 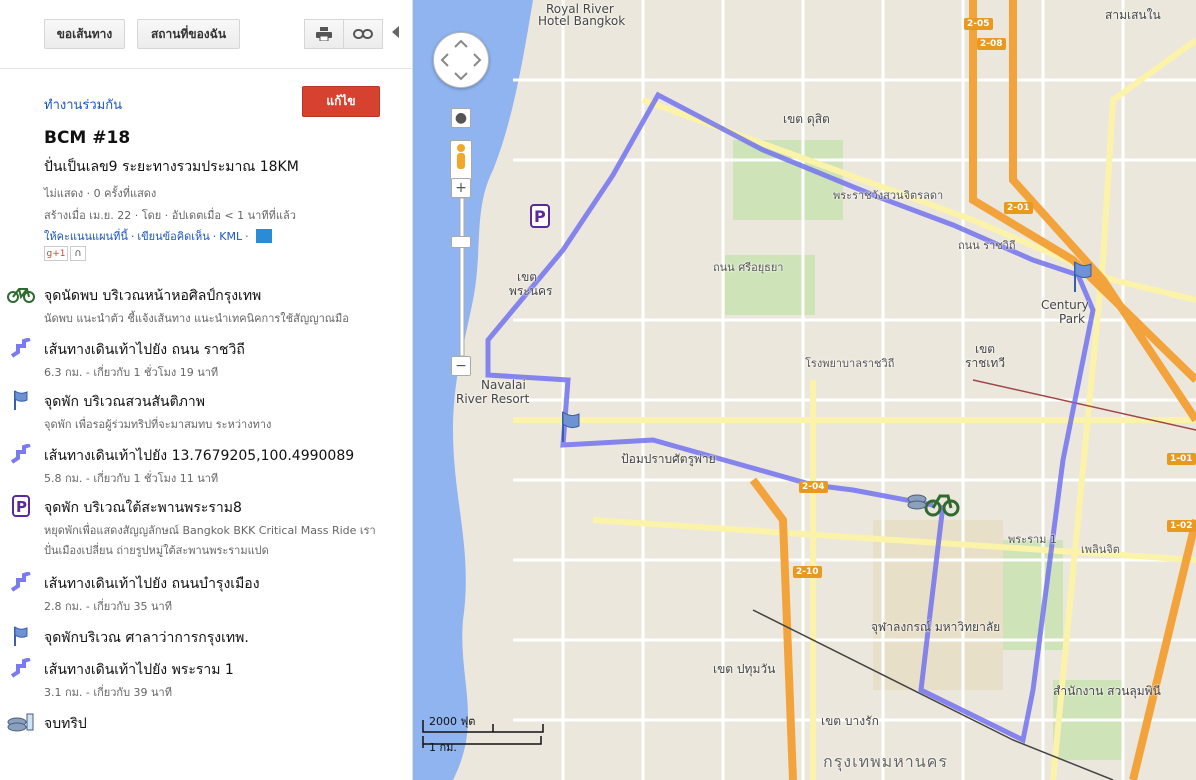 I want to click on item-title: เส้นทางเดินเท้าไปยัง ถนนบำรุงเมือง, so click(x=152, y=584).